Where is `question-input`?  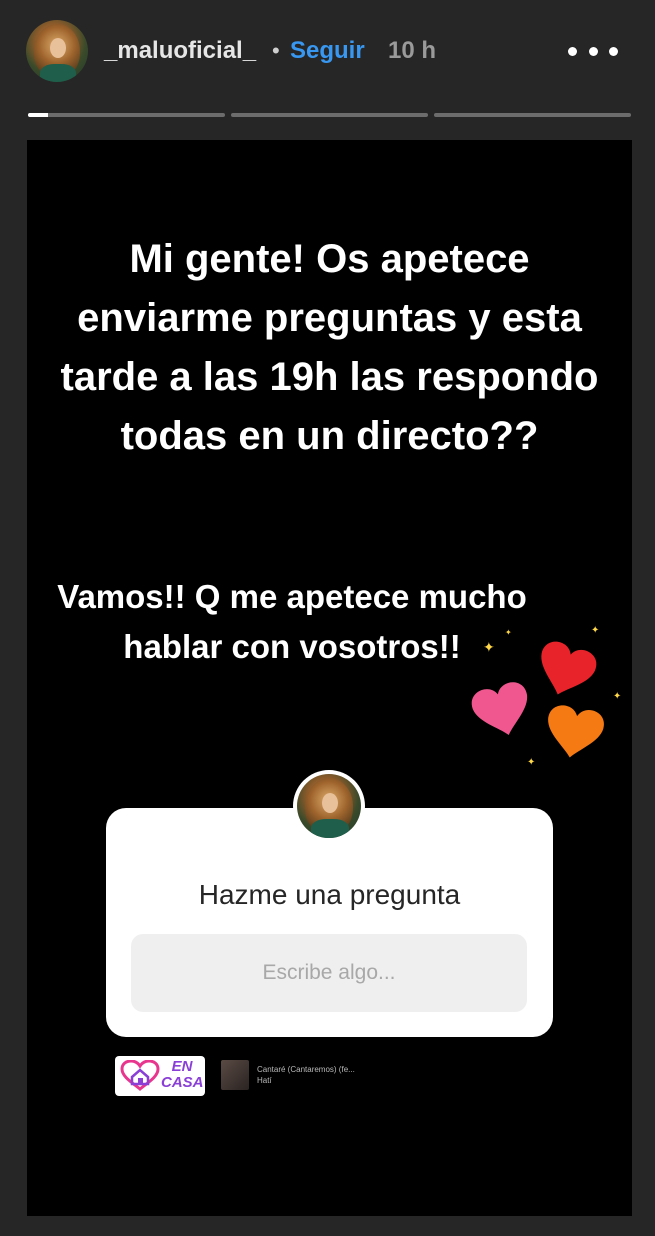 question-input is located at coordinates (329, 973).